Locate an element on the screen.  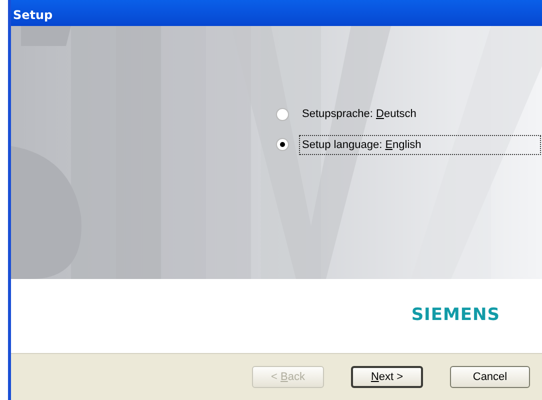
radio-label: Setupsprache: Deutsch is located at coordinates (359, 114).